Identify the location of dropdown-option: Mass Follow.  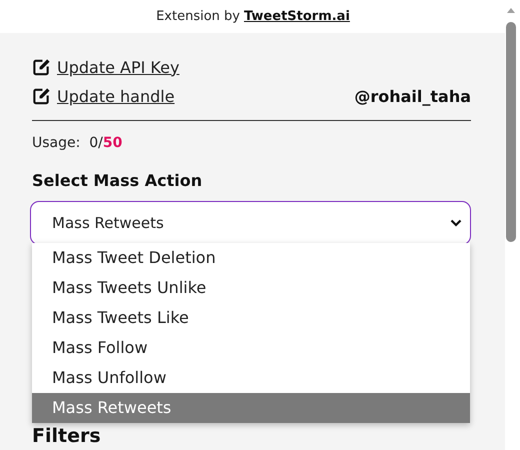
(251, 348).